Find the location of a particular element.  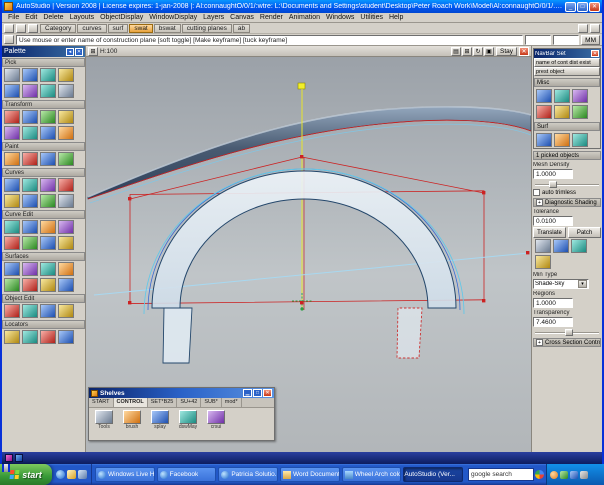

save-icon is located at coordinates (33, 28).